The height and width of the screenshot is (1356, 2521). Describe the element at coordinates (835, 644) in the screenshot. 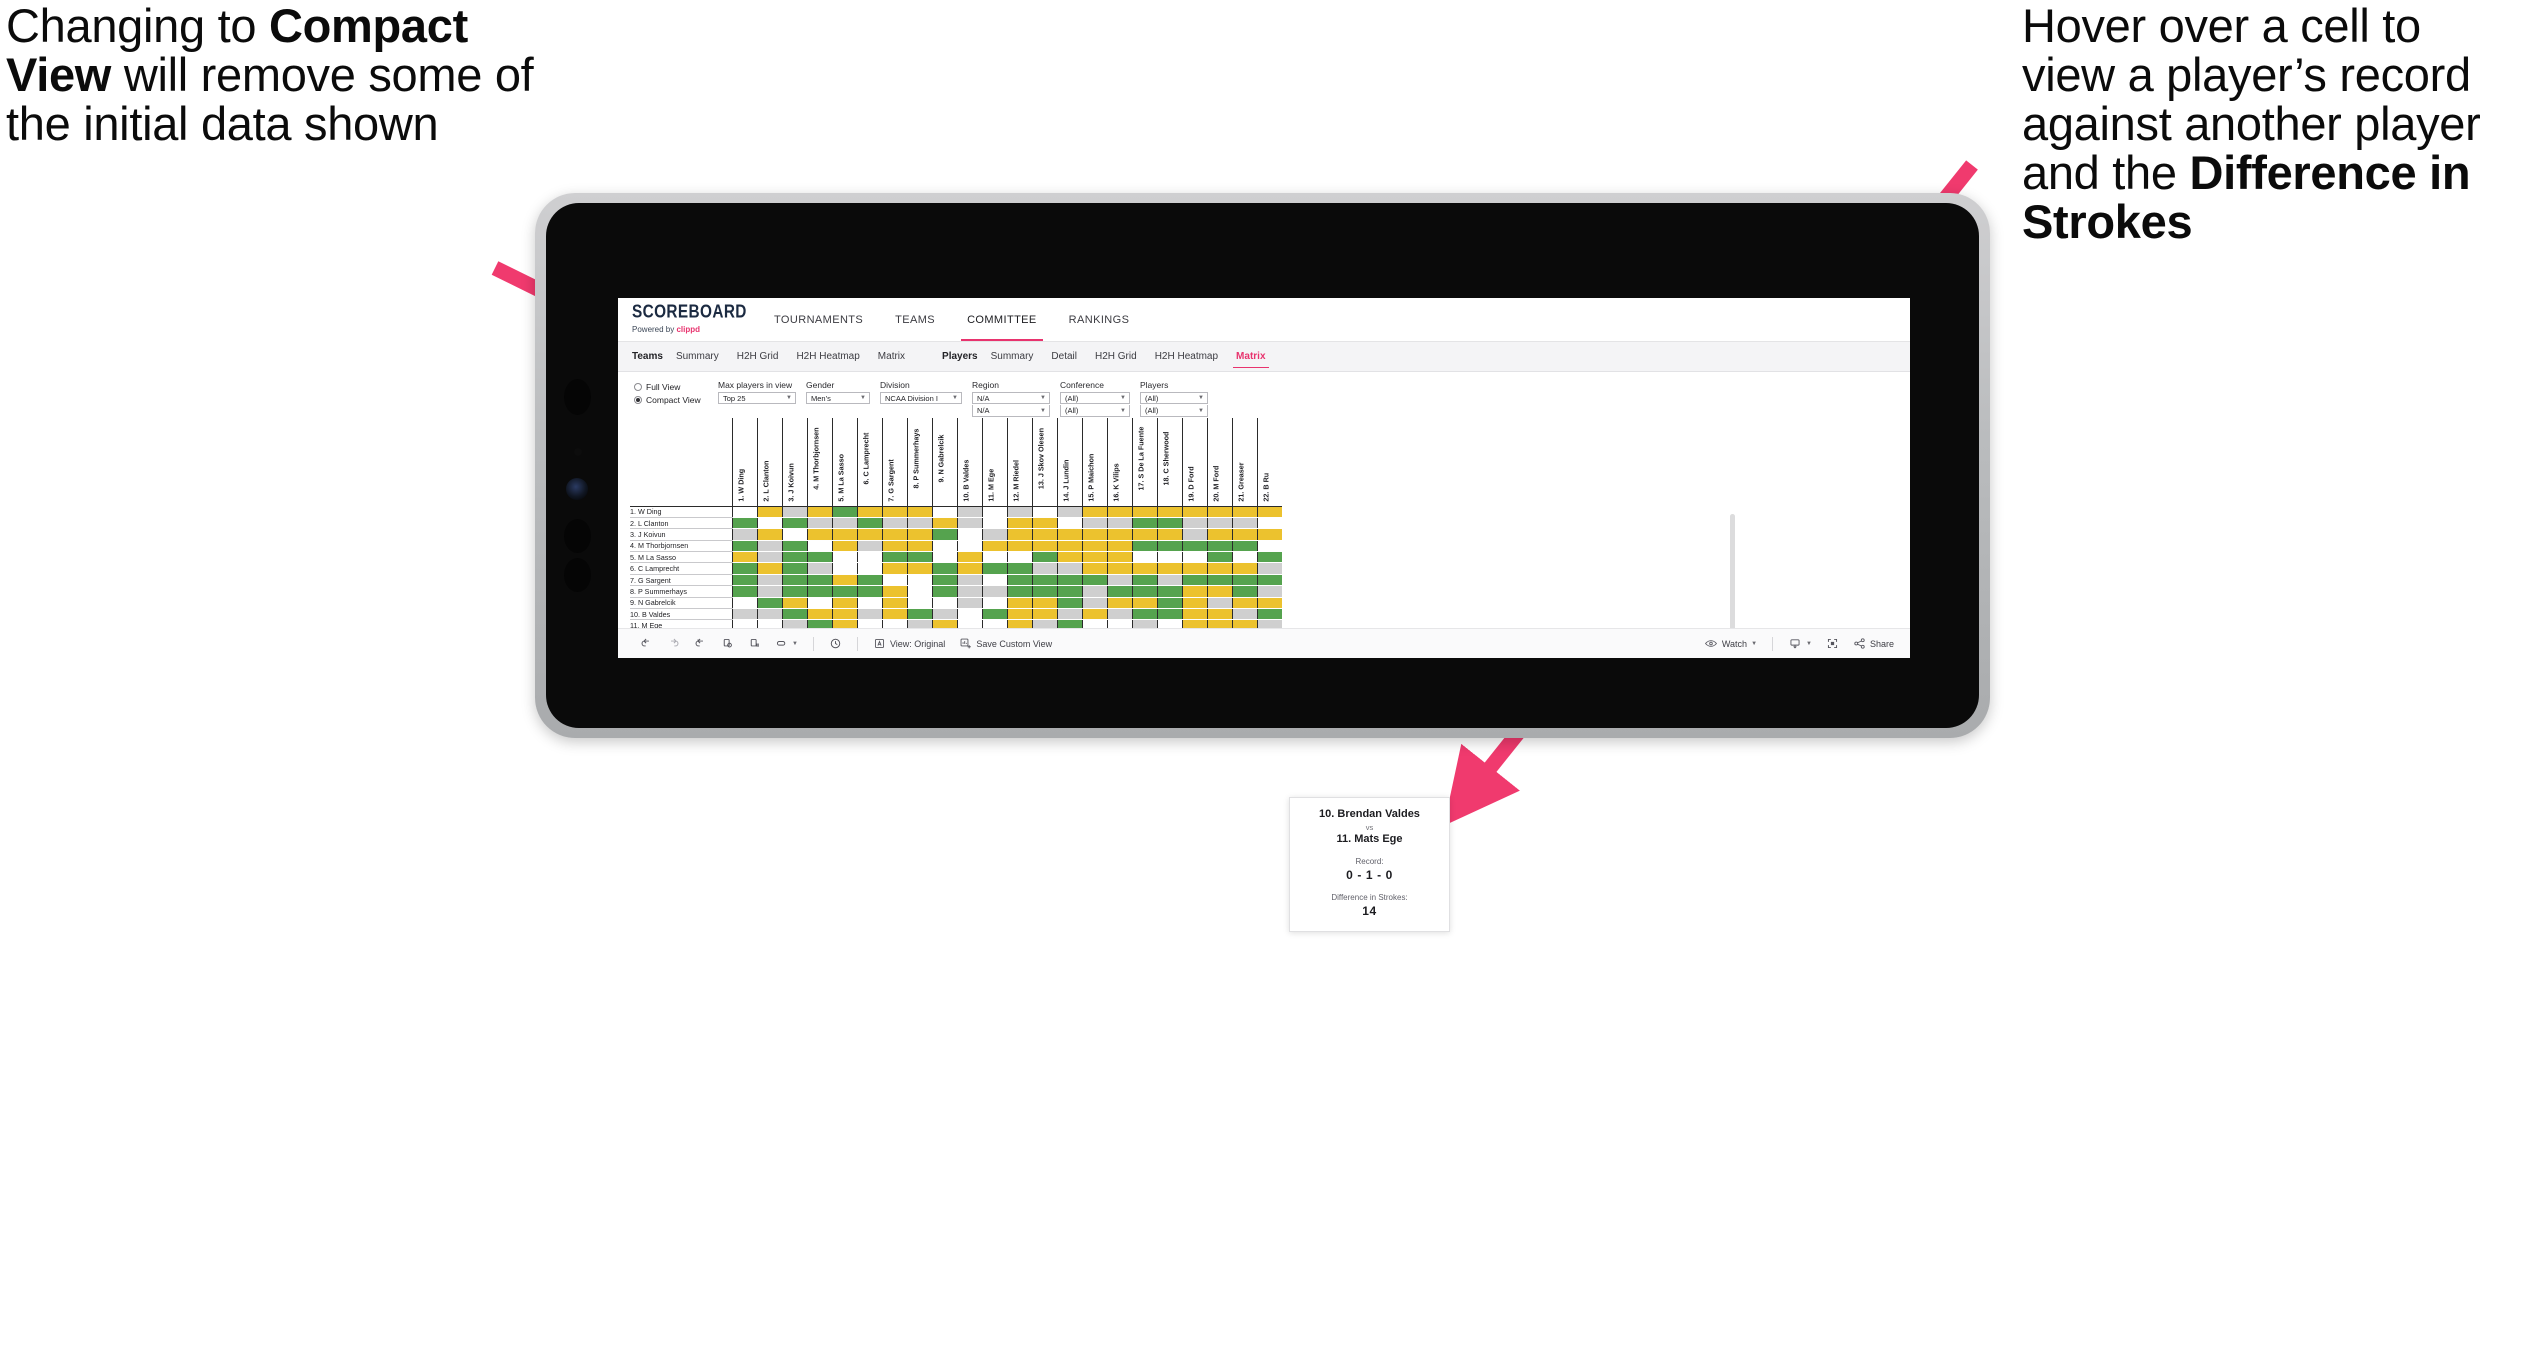

I see `history-button` at that location.